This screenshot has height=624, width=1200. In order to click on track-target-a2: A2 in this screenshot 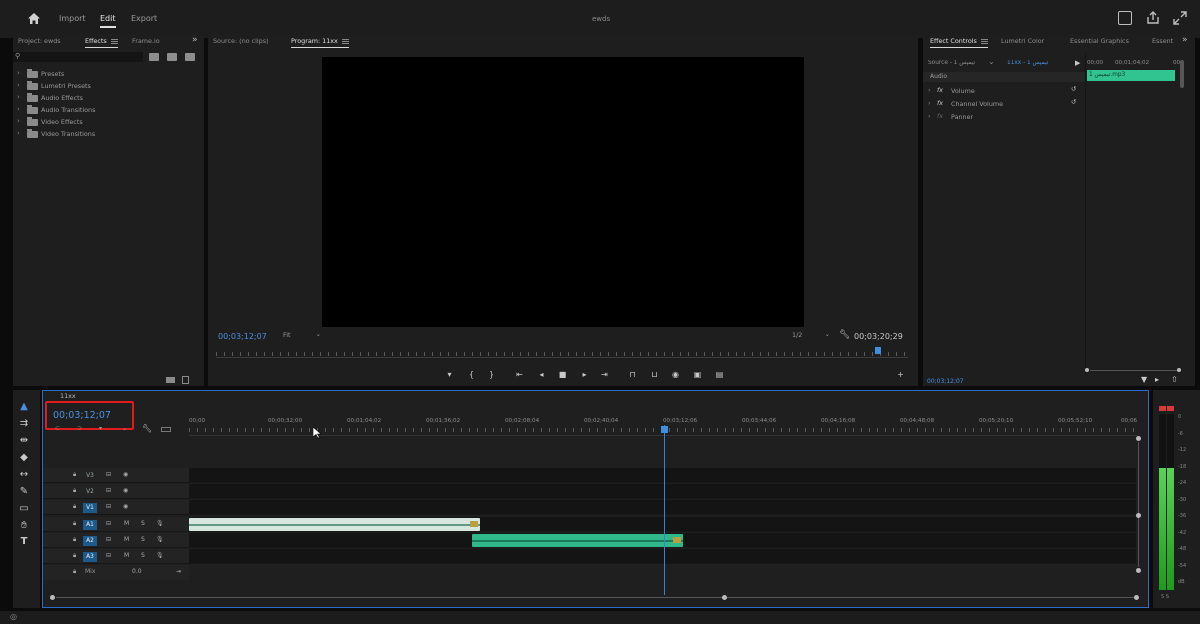, I will do `click(90, 541)`.